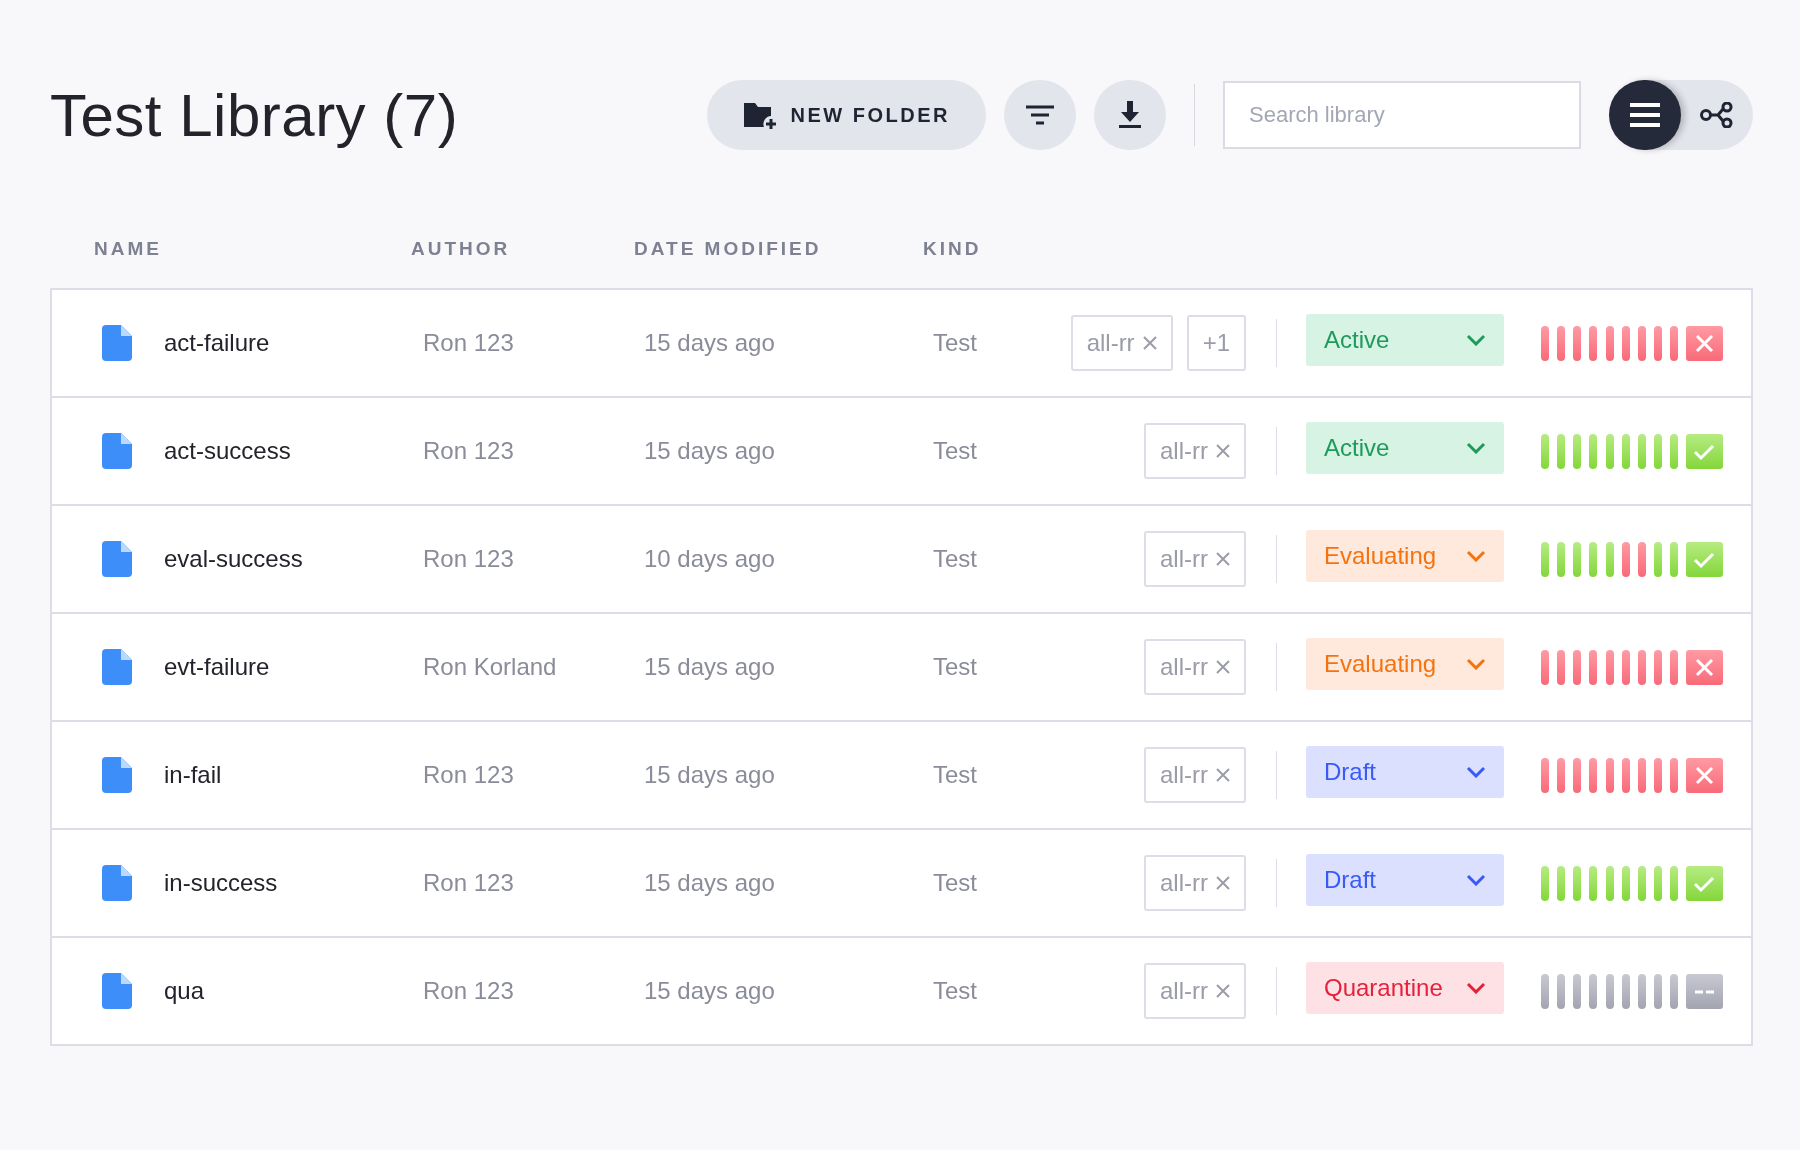 This screenshot has height=1150, width=1800. Describe the element at coordinates (255, 115) in the screenshot. I see `page-title: Test Library (7)` at that location.